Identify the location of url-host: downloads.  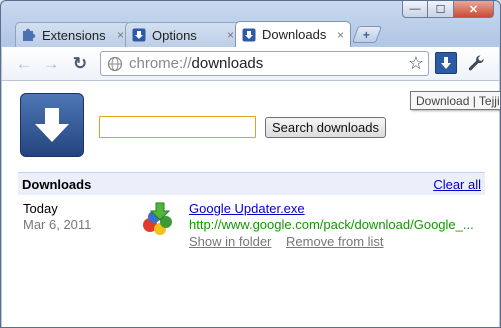
(227, 63).